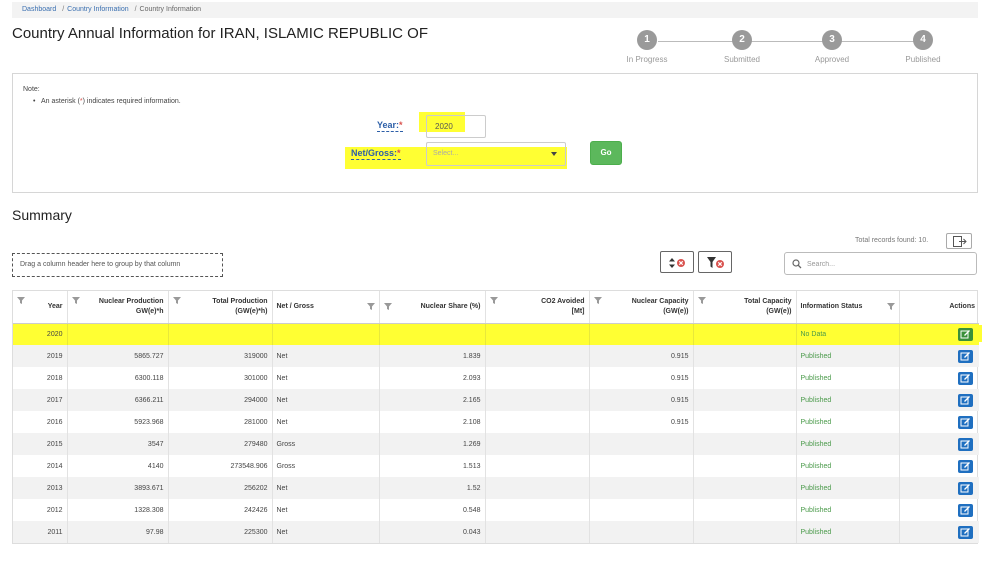 This screenshot has height=573, width=1008. Describe the element at coordinates (40, 400) in the screenshot. I see `cell-year: 2017` at that location.